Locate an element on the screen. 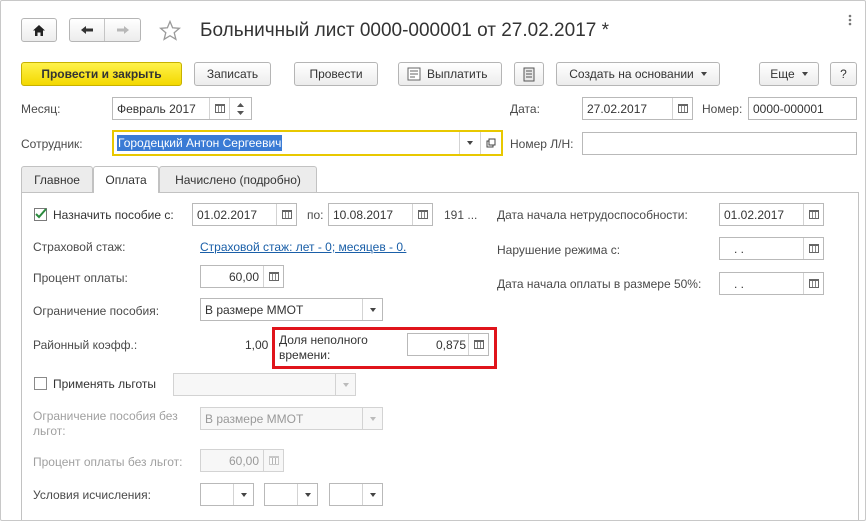 The height and width of the screenshot is (521, 866). benefit-to-picker is located at coordinates (422, 214).